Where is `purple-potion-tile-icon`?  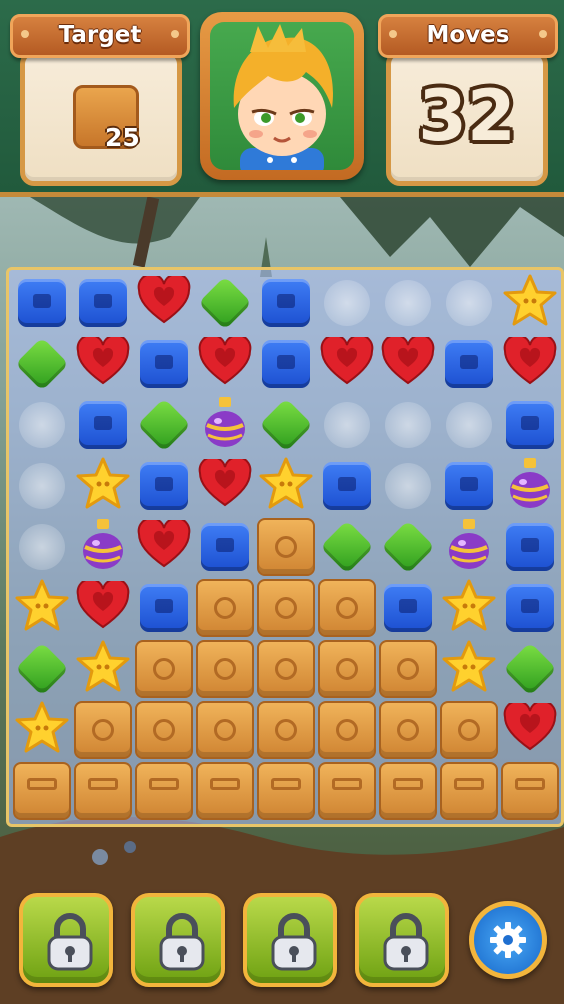
purple-potion-tile-icon is located at coordinates (103, 547).